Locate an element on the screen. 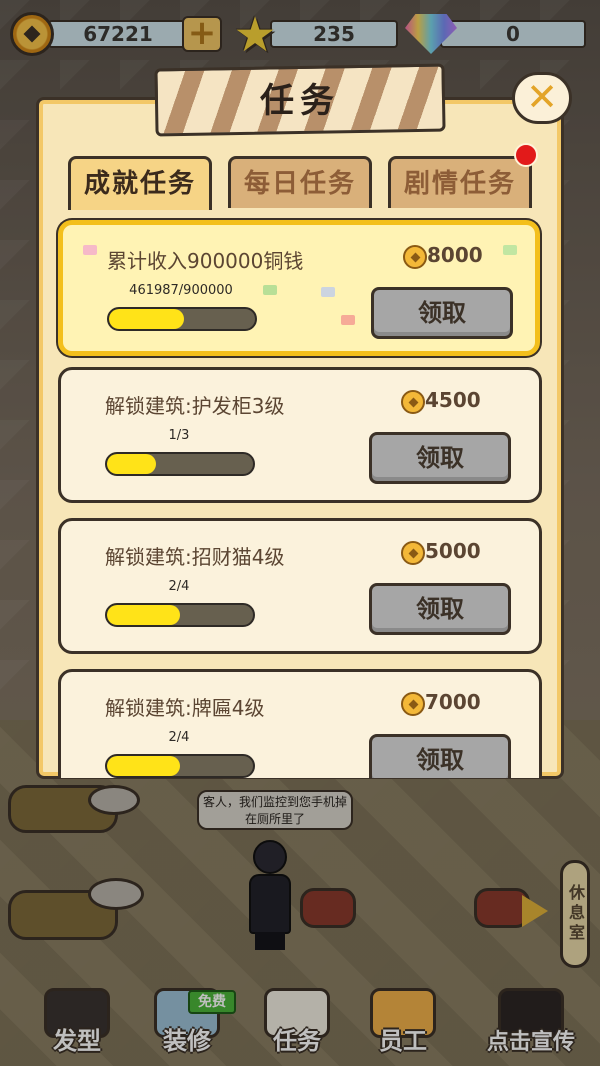 Image resolution: width=600 pixels, height=1066 pixels. task-name: 解锁建筑:牌匾4级 is located at coordinates (185, 708).